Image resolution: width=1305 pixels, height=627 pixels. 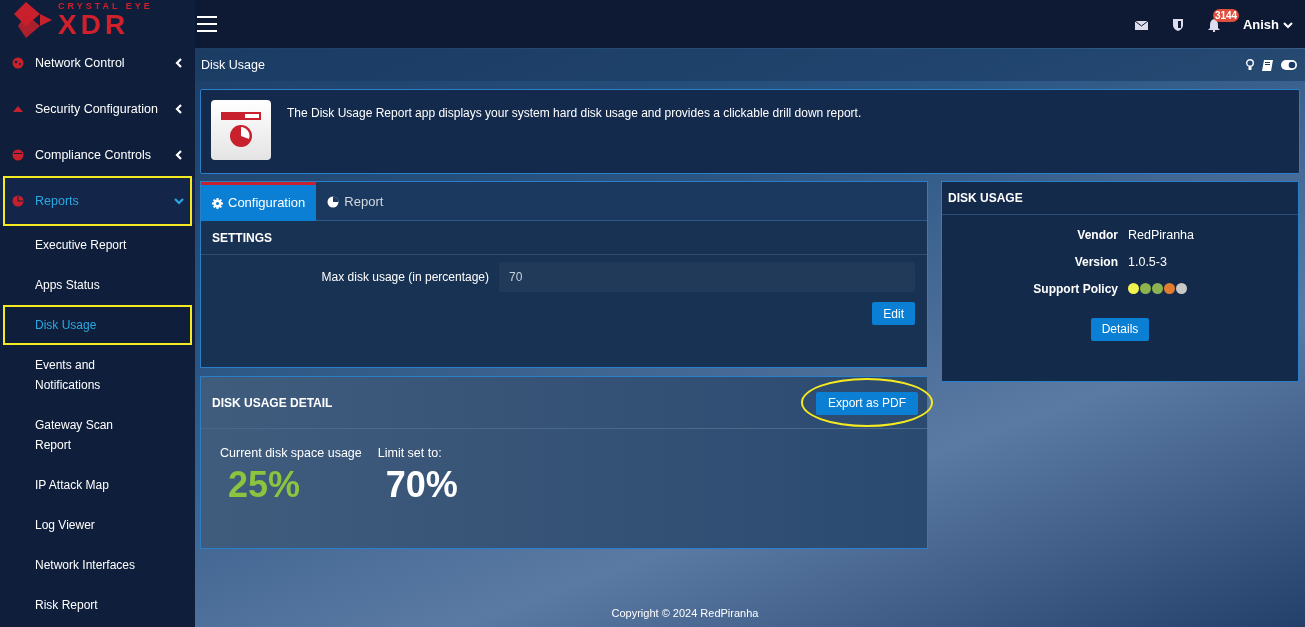 What do you see at coordinates (707, 277) in the screenshot?
I see `max-disk-usage-field: 70` at bounding box center [707, 277].